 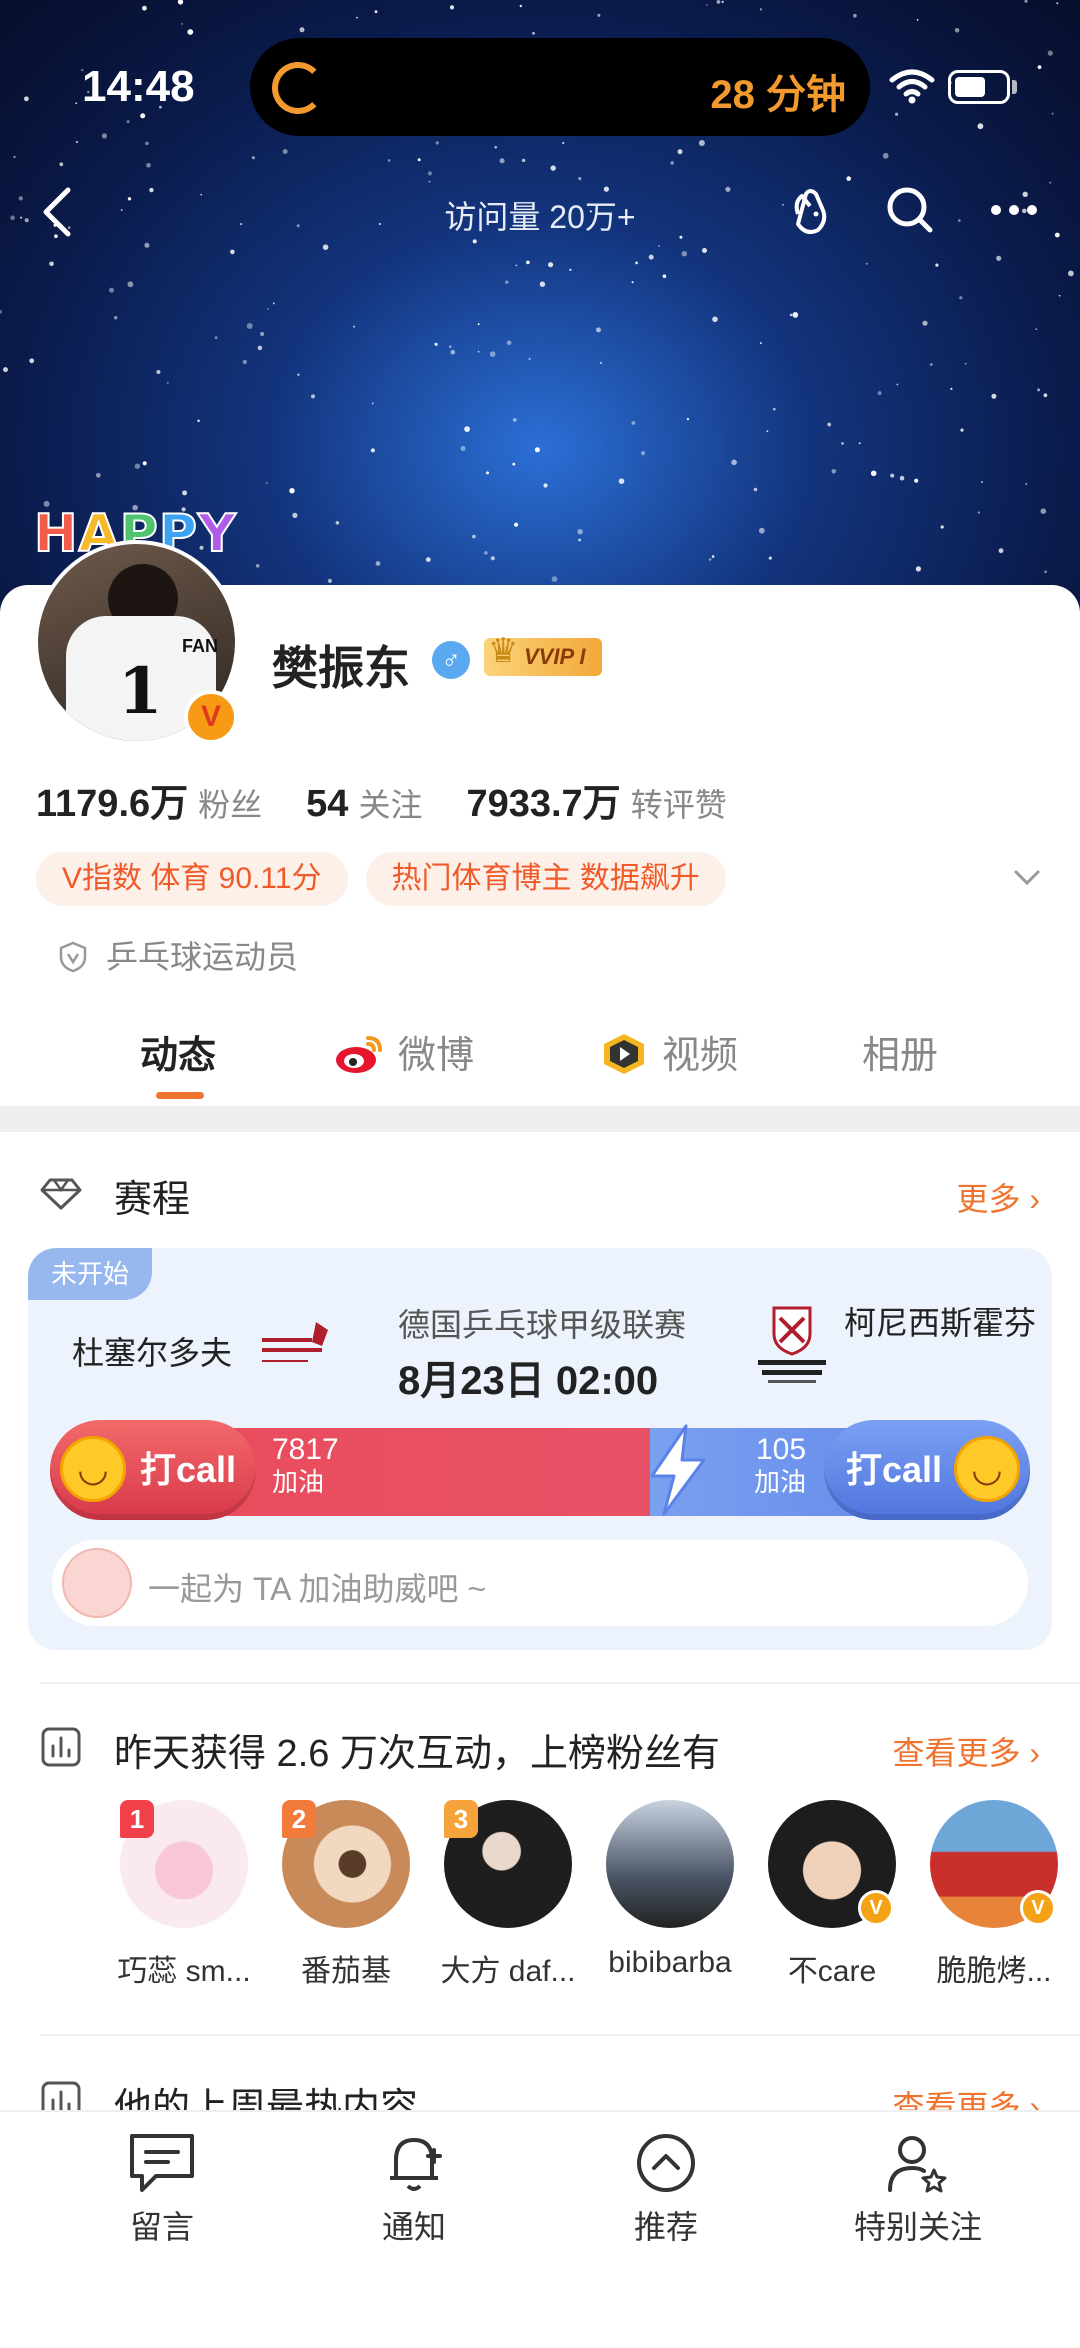 What do you see at coordinates (540, 1748) in the screenshot?
I see `interaction-header: 昨天获得 2.6 万次互动，上榜粉丝有 查看更多 ›` at bounding box center [540, 1748].